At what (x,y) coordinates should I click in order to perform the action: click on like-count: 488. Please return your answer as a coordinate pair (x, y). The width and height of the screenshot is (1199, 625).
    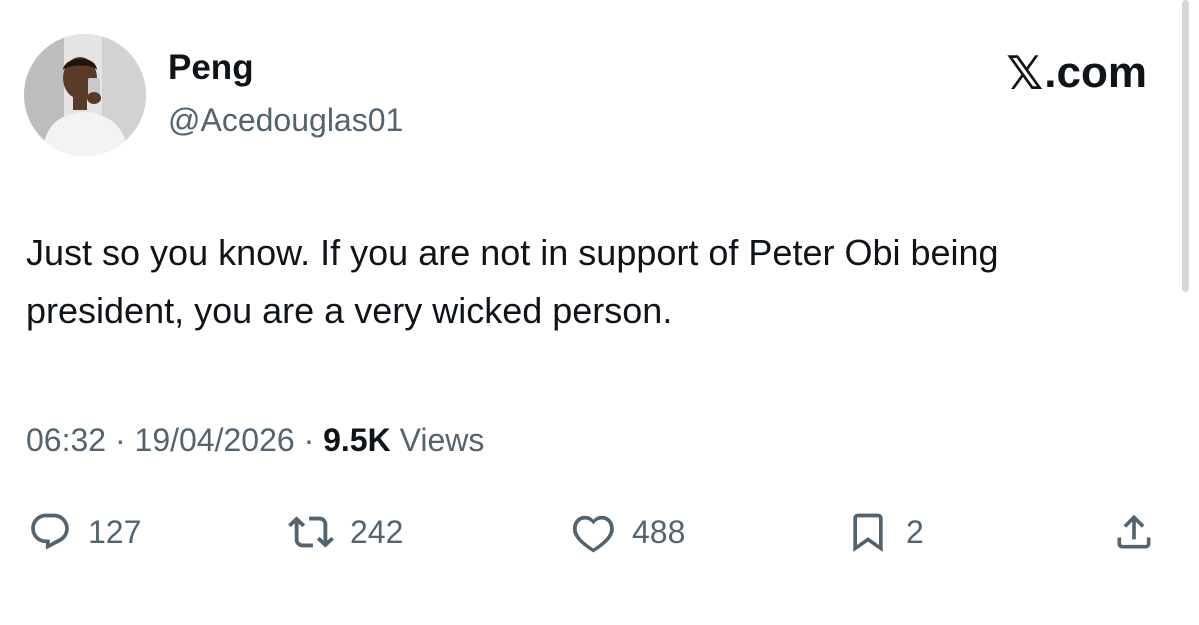
    Looking at the image, I should click on (659, 531).